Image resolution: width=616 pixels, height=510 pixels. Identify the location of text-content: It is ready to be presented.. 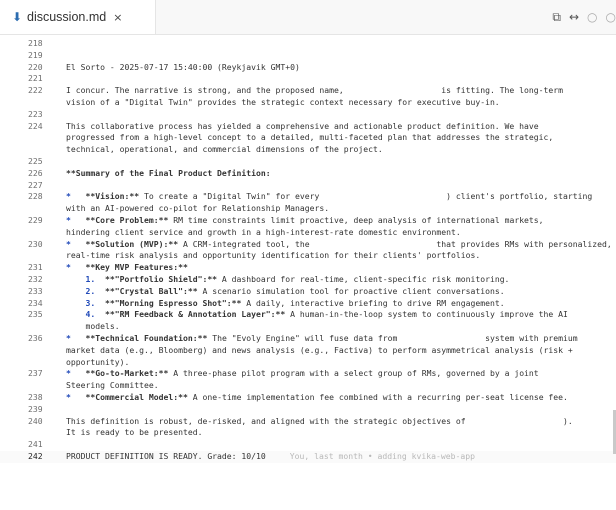
(134, 432).